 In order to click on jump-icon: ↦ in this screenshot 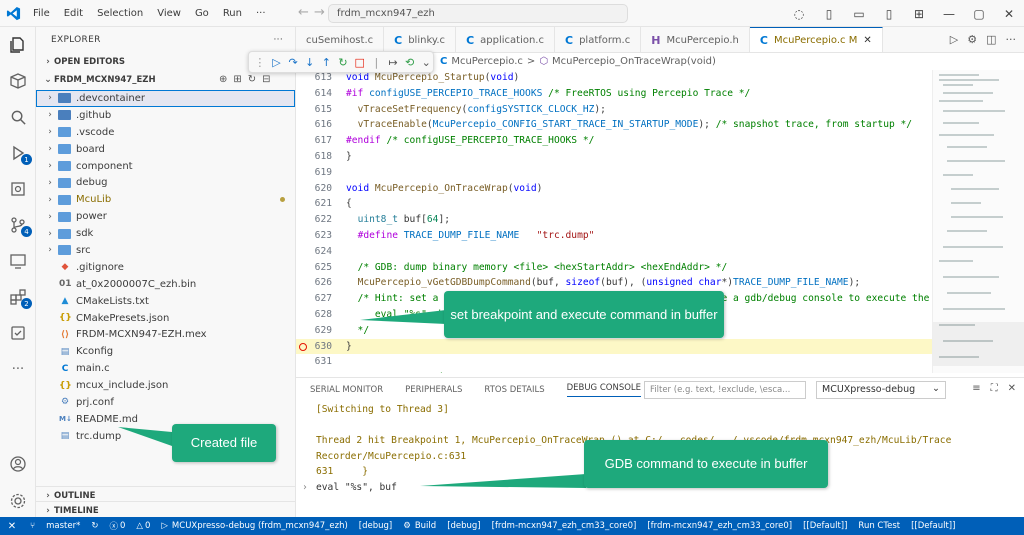, I will do `click(393, 62)`.